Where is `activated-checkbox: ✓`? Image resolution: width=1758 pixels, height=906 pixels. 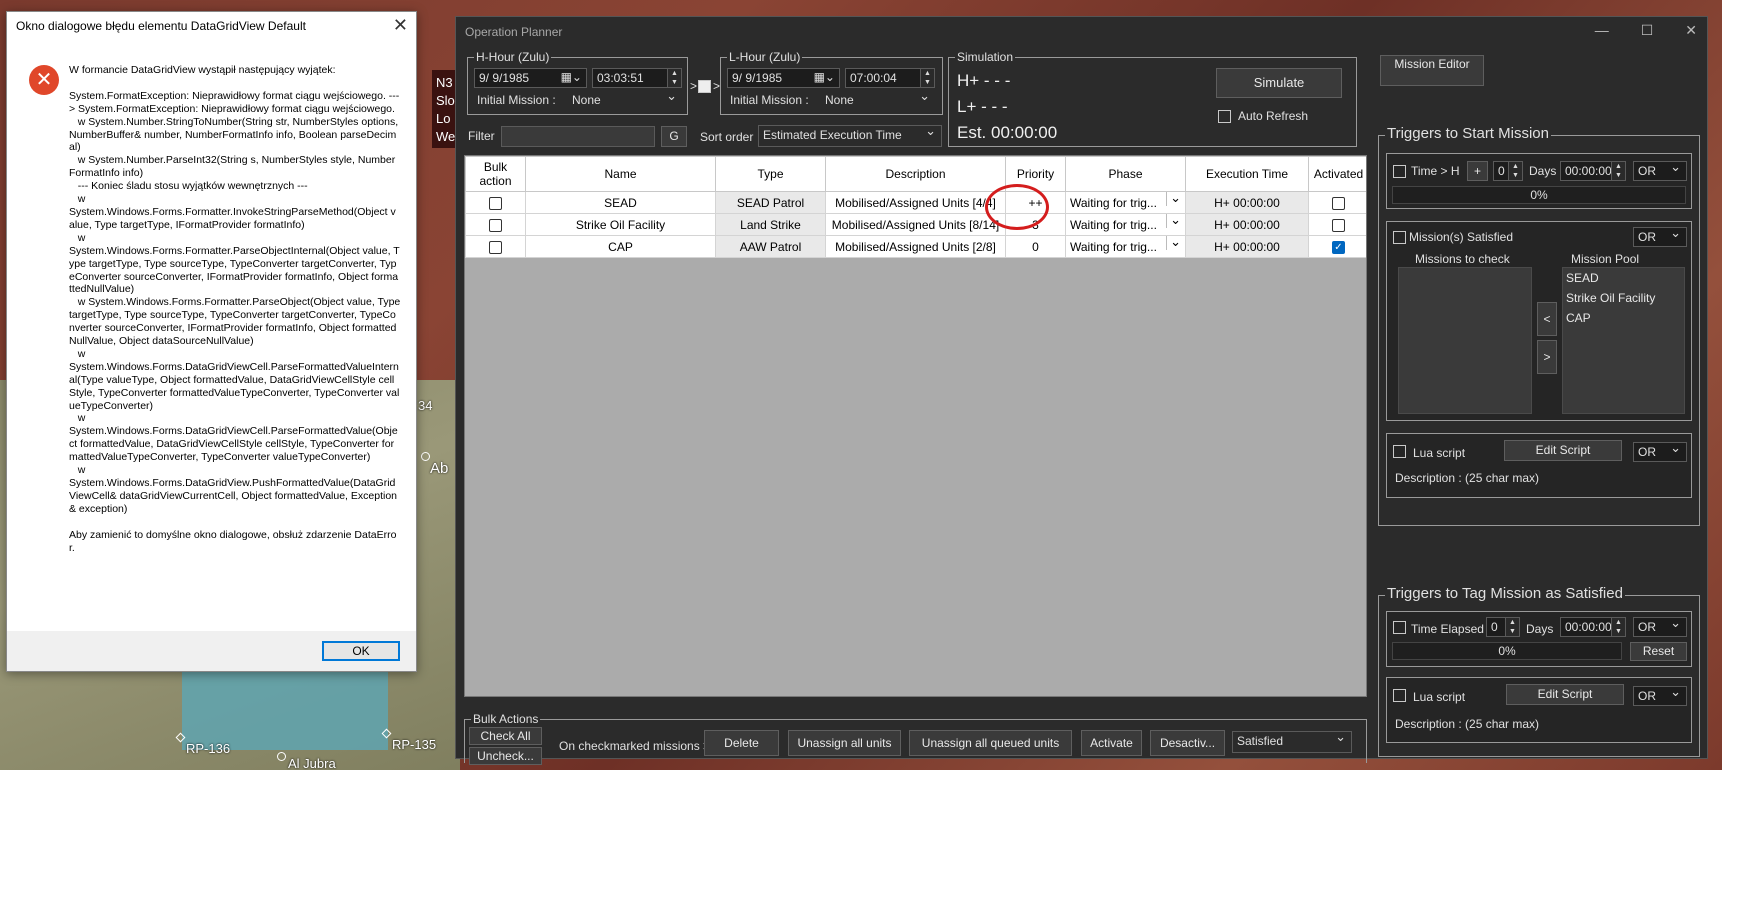
activated-checkbox: ✓ is located at coordinates (1338, 247).